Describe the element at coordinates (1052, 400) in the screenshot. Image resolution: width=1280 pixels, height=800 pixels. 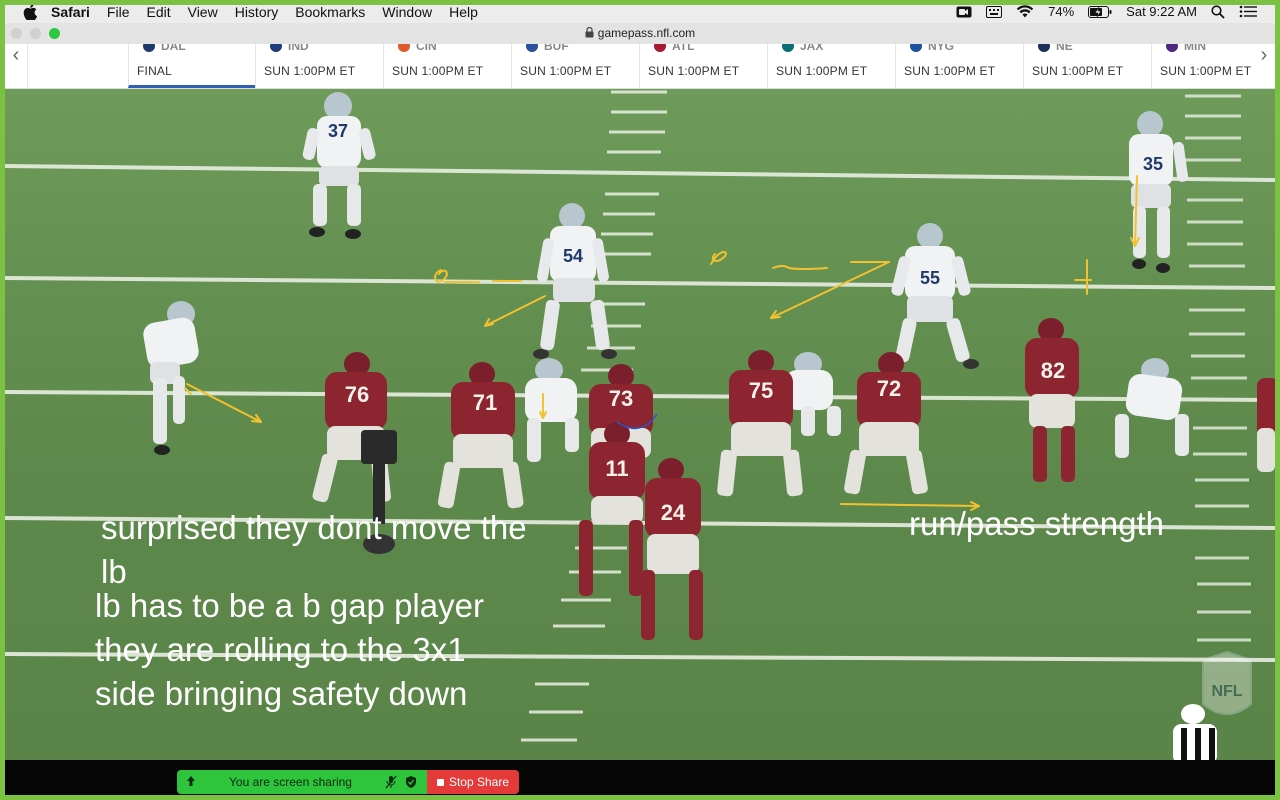
I see `offense-82: 82` at that location.